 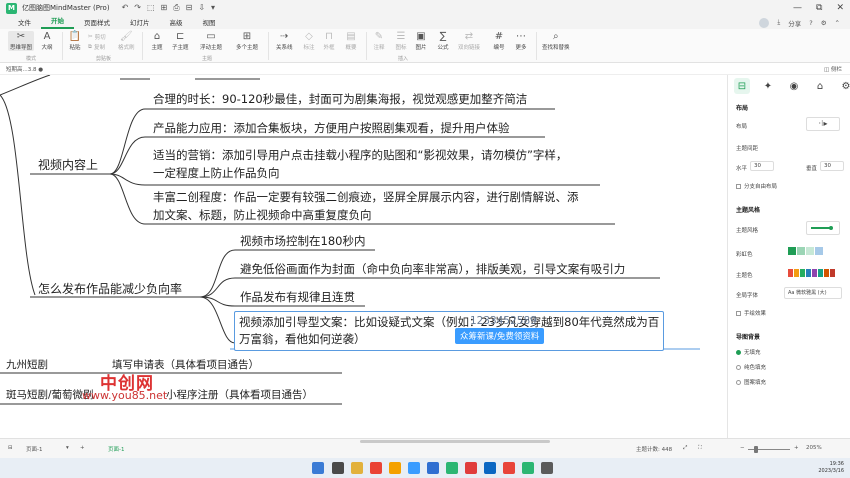 I want to click on undo-icon: ↶, so click(x=125, y=8).